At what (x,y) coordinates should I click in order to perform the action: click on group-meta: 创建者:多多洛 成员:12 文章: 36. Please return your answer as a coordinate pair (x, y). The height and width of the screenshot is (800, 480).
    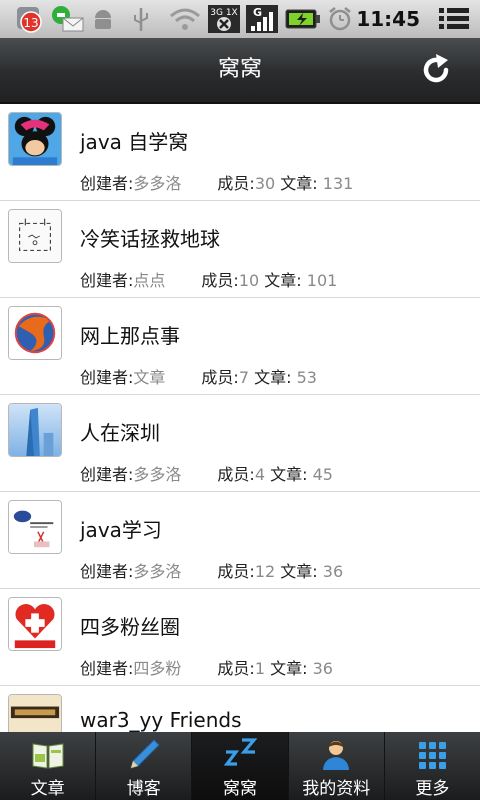
    Looking at the image, I should click on (211, 570).